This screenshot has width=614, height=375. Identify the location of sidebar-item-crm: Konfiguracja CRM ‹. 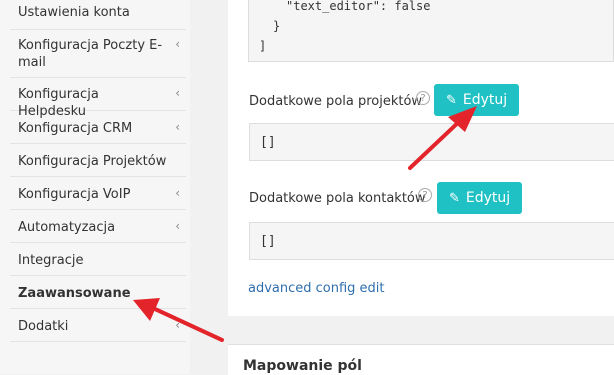
(98, 127).